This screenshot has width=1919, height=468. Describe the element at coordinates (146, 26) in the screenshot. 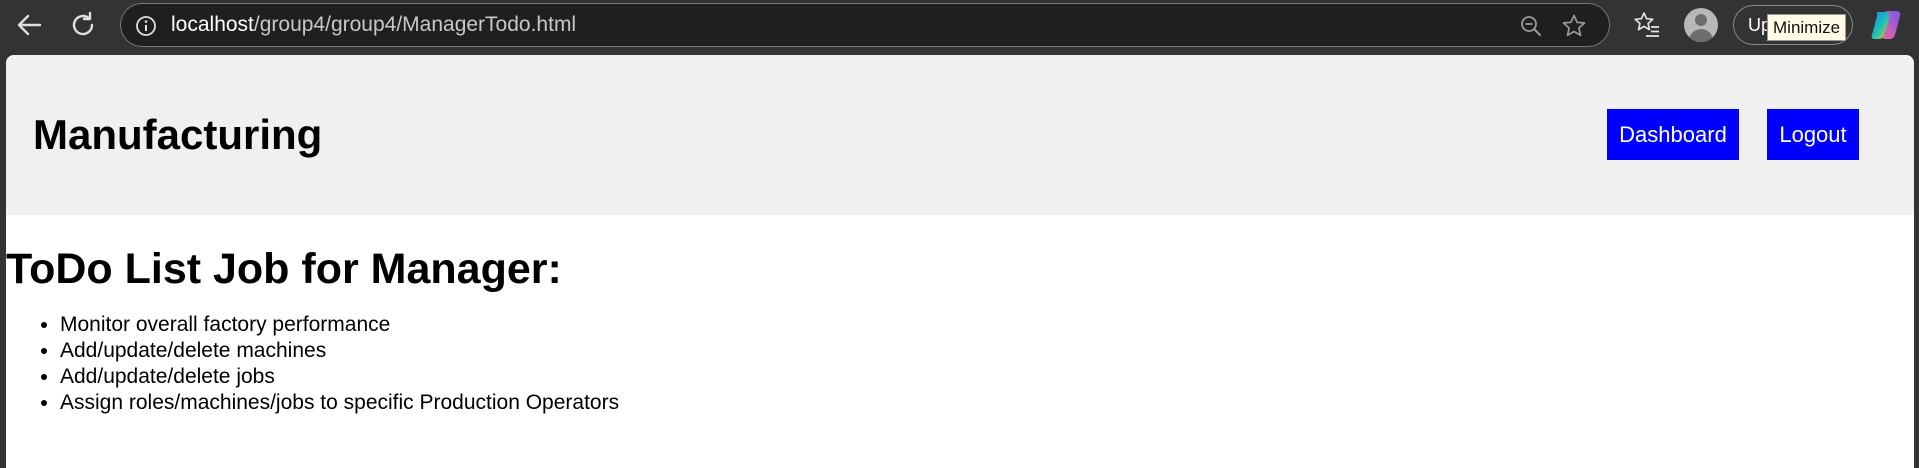

I see `info-icon` at that location.